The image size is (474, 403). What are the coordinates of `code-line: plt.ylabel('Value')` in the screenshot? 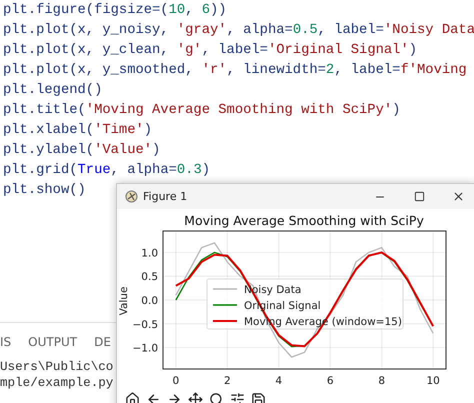 It's located at (81, 151).